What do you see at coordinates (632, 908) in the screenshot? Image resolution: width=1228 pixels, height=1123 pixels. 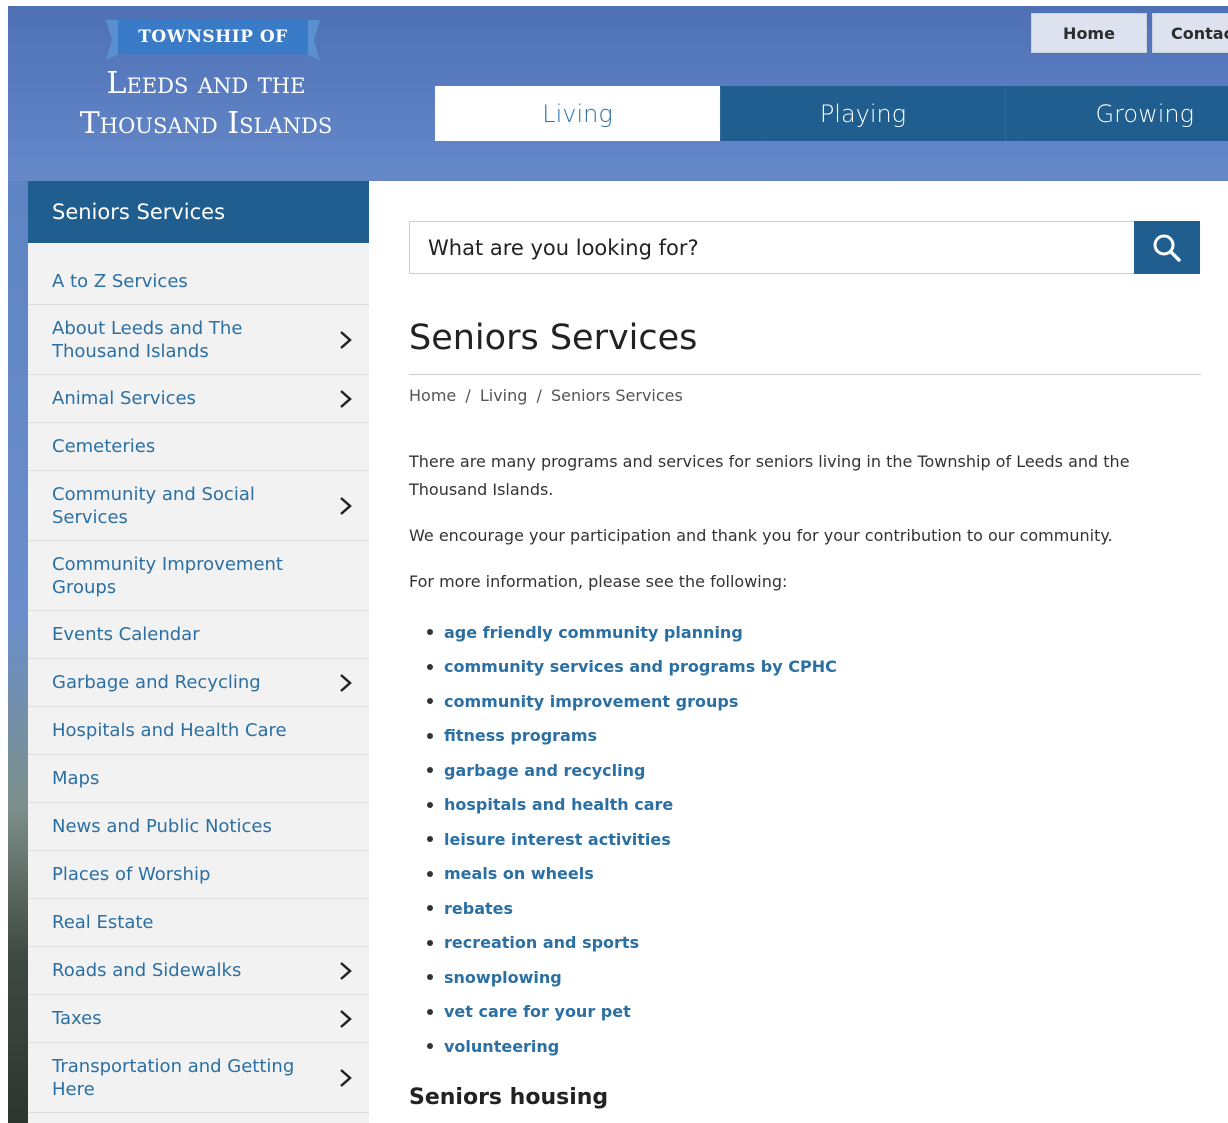 I see `list-item: rebates` at bounding box center [632, 908].